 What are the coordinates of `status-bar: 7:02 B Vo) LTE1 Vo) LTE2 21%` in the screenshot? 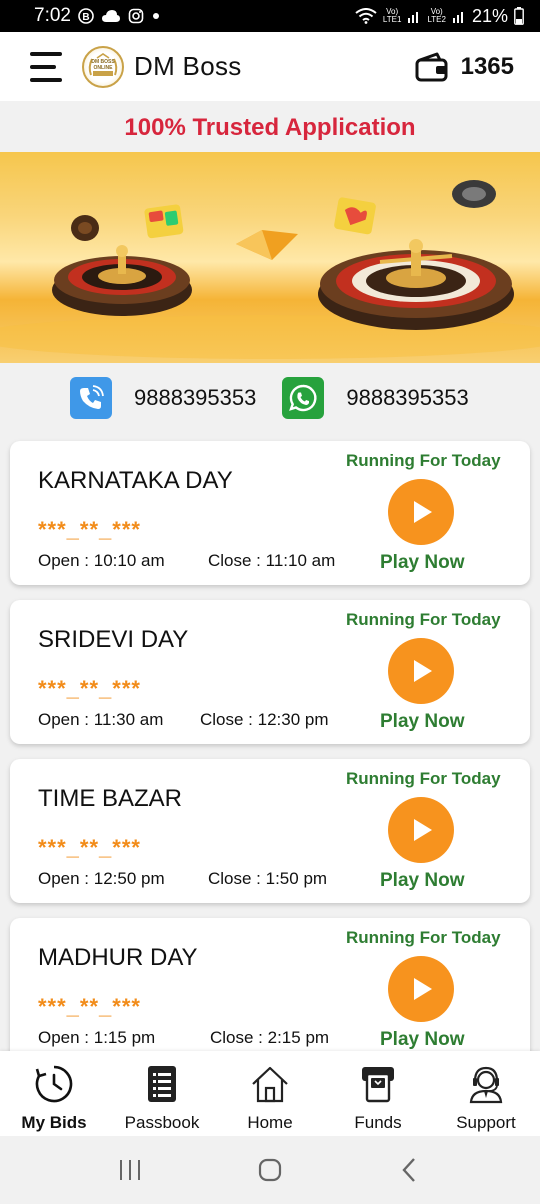 It's located at (270, 16).